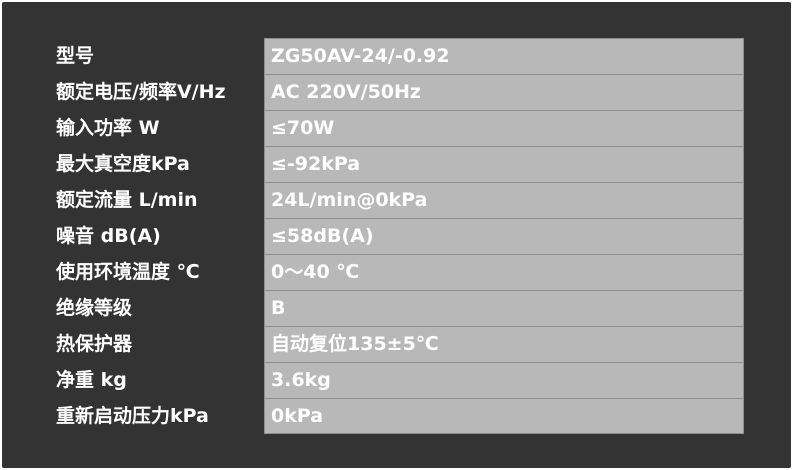  I want to click on spec-label: 净重 kg, so click(91, 380).